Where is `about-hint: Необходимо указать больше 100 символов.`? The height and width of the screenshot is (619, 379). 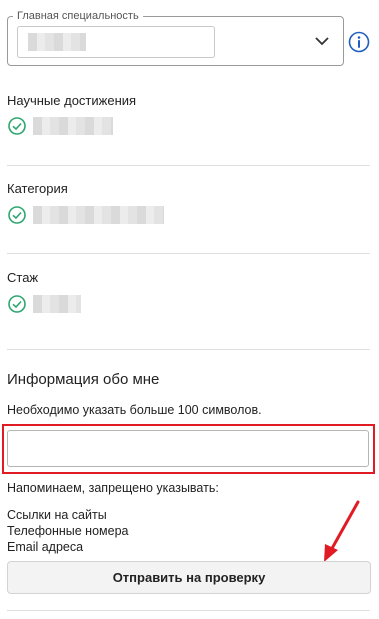
about-hint: Необходимо указать больше 100 символов. is located at coordinates (134, 410).